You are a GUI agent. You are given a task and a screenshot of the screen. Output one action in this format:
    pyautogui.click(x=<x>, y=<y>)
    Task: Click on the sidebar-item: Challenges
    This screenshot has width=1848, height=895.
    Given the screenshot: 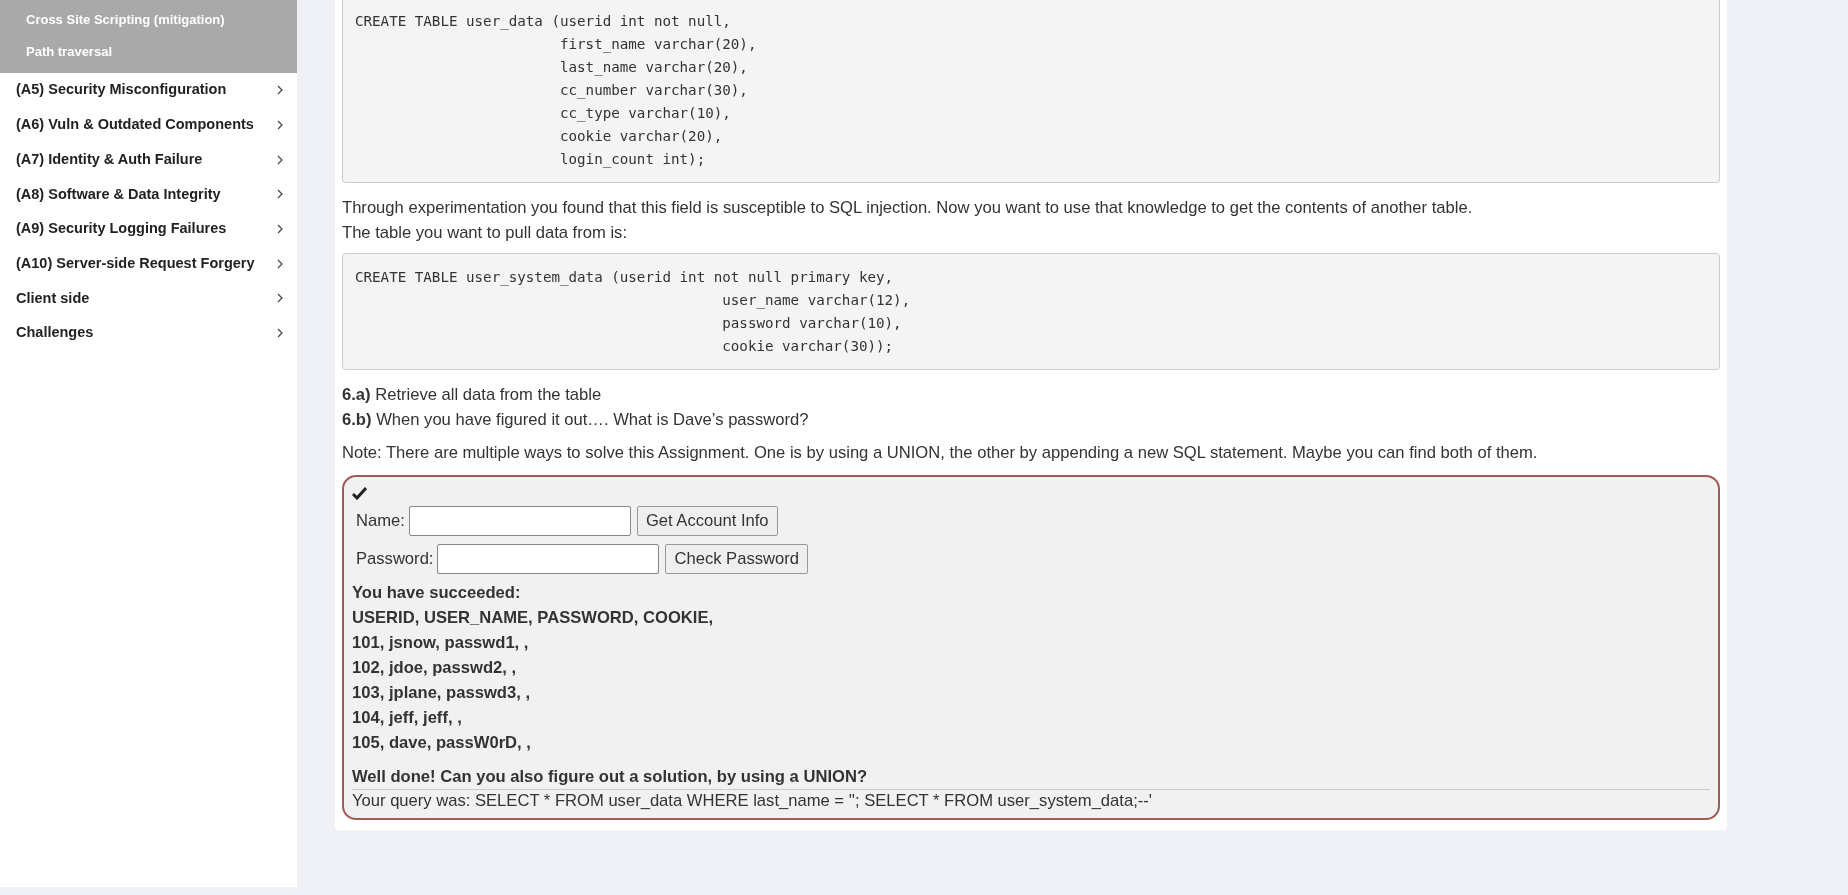 What is the action you would take?
    pyautogui.click(x=148, y=333)
    